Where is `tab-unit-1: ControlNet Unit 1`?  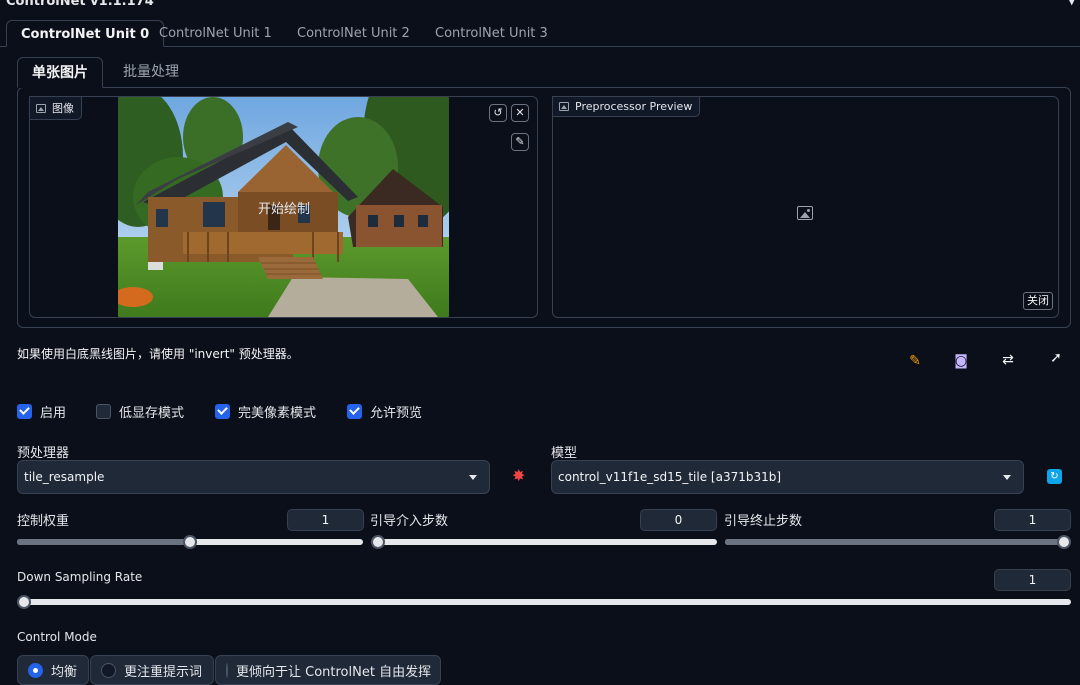 tab-unit-1: ControlNet Unit 1 is located at coordinates (215, 33).